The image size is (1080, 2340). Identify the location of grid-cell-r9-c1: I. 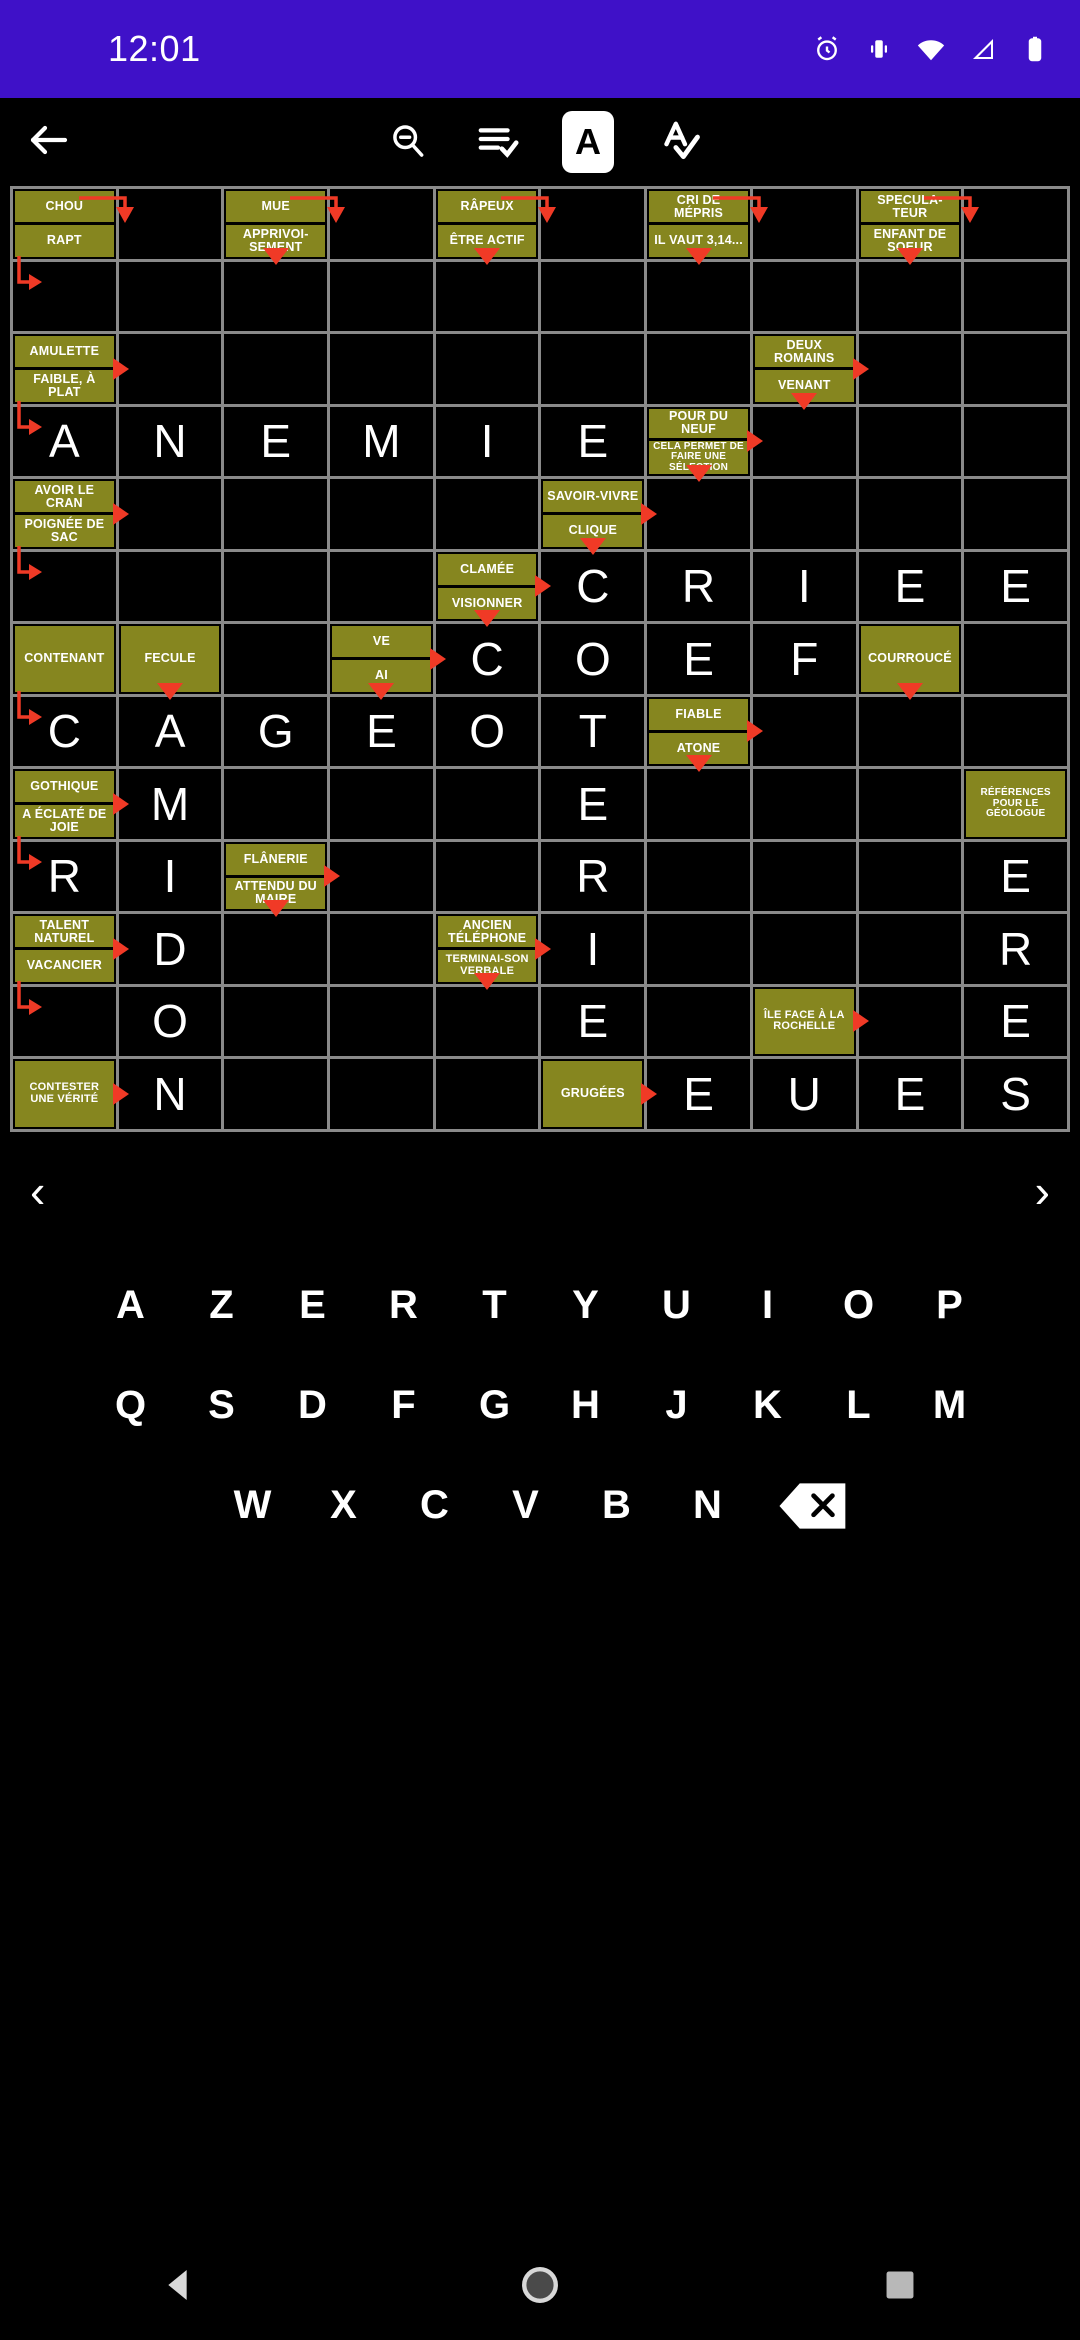
(170, 876).